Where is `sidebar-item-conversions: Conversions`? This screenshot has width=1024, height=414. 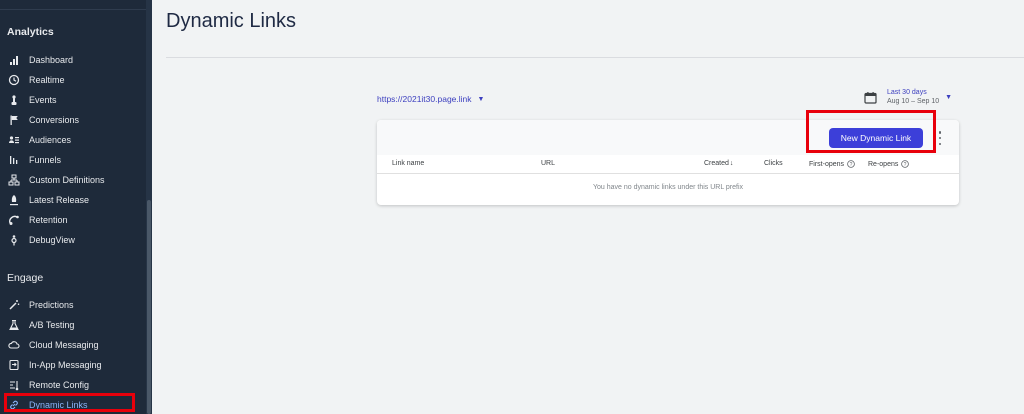 sidebar-item-conversions: Conversions is located at coordinates (73, 120).